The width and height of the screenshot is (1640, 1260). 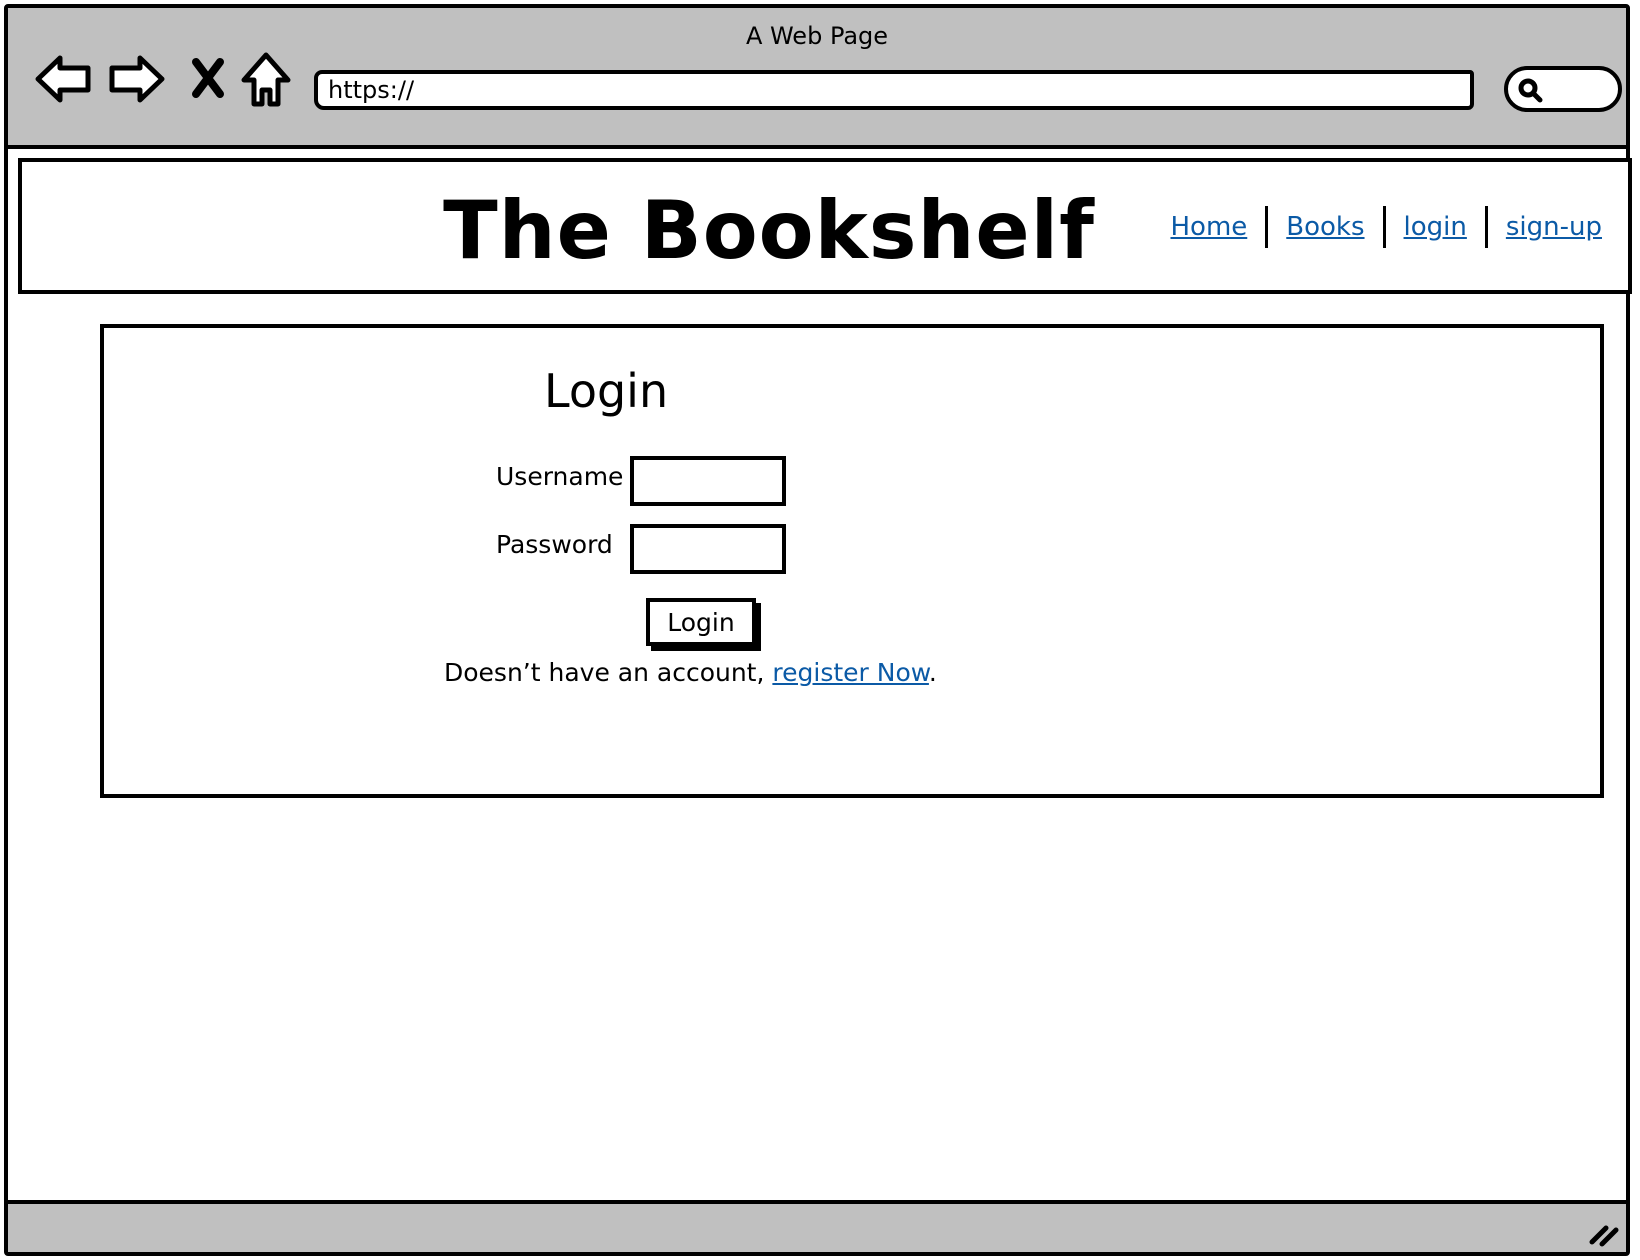 I want to click on back-button, so click(x=64, y=79).